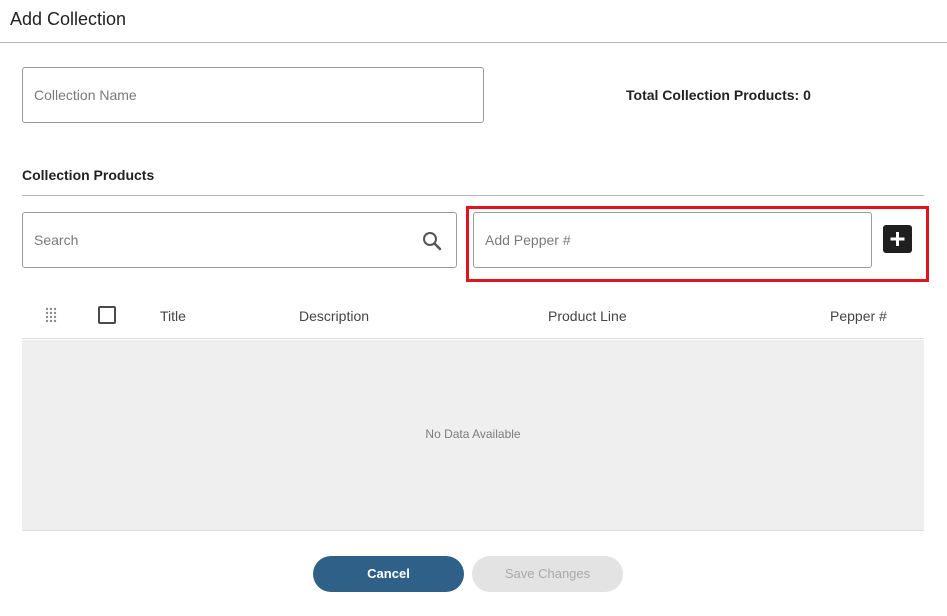  I want to click on collection-products-heading: Collection Products, so click(88, 175).